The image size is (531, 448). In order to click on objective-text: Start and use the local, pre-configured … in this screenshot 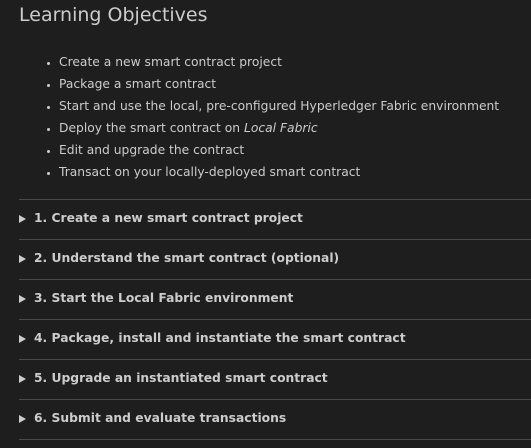, I will do `click(279, 106)`.